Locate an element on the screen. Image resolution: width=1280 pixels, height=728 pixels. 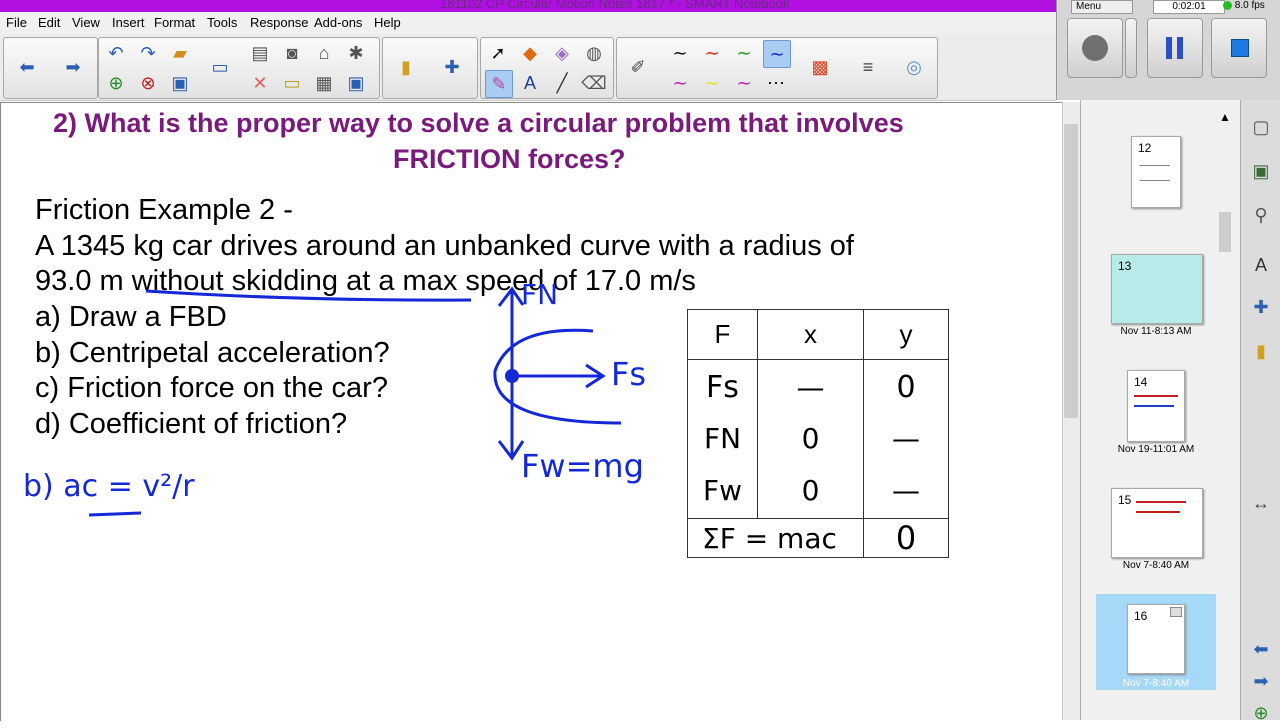
fbd-center-dot is located at coordinates (512, 376).